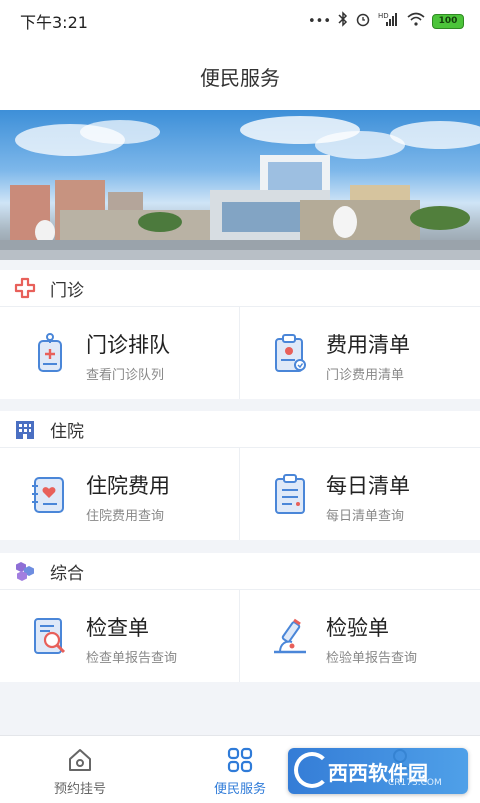  Describe the element at coordinates (50, 494) in the screenshot. I see `inpatient-fee-icon` at that location.